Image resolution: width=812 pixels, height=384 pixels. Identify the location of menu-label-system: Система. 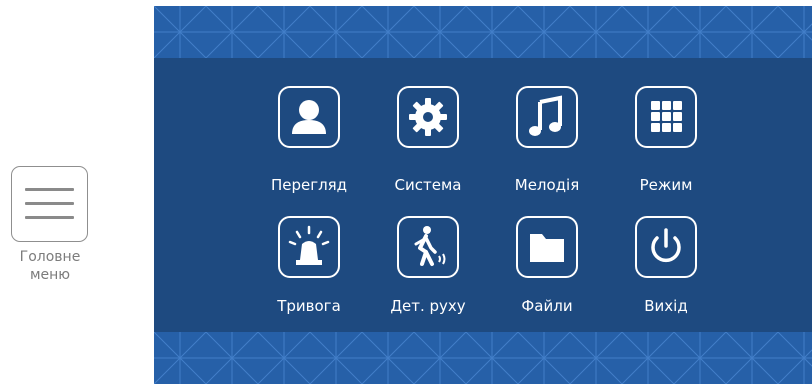
(428, 185).